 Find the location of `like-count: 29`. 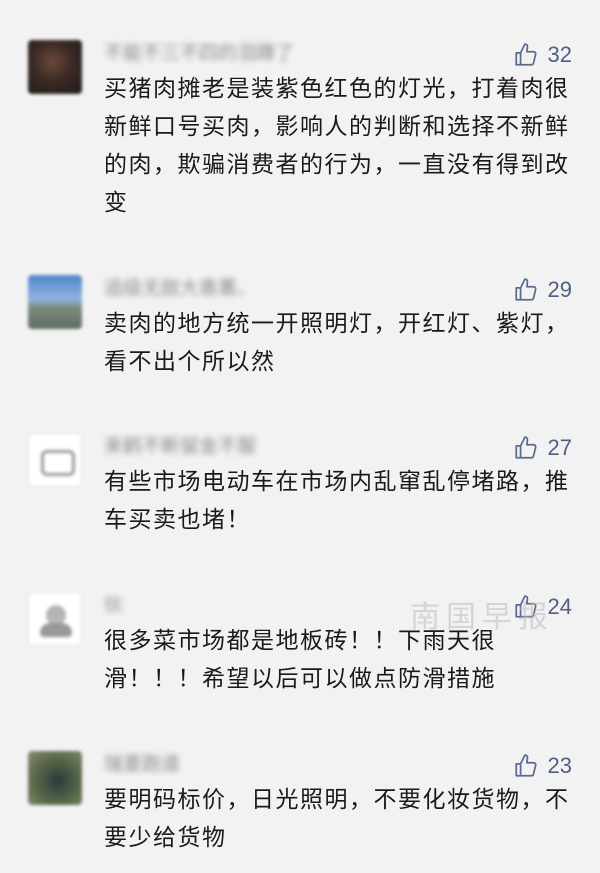

like-count: 29 is located at coordinates (559, 289).